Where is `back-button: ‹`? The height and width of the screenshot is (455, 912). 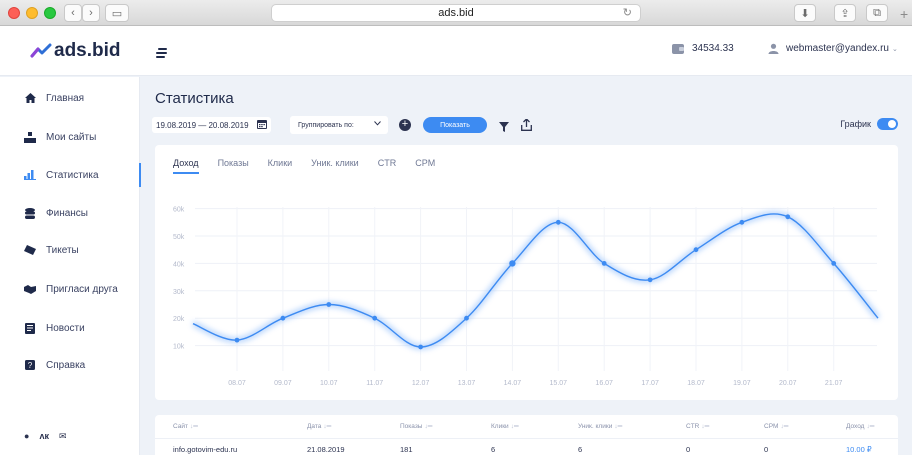 back-button: ‹ is located at coordinates (73, 13).